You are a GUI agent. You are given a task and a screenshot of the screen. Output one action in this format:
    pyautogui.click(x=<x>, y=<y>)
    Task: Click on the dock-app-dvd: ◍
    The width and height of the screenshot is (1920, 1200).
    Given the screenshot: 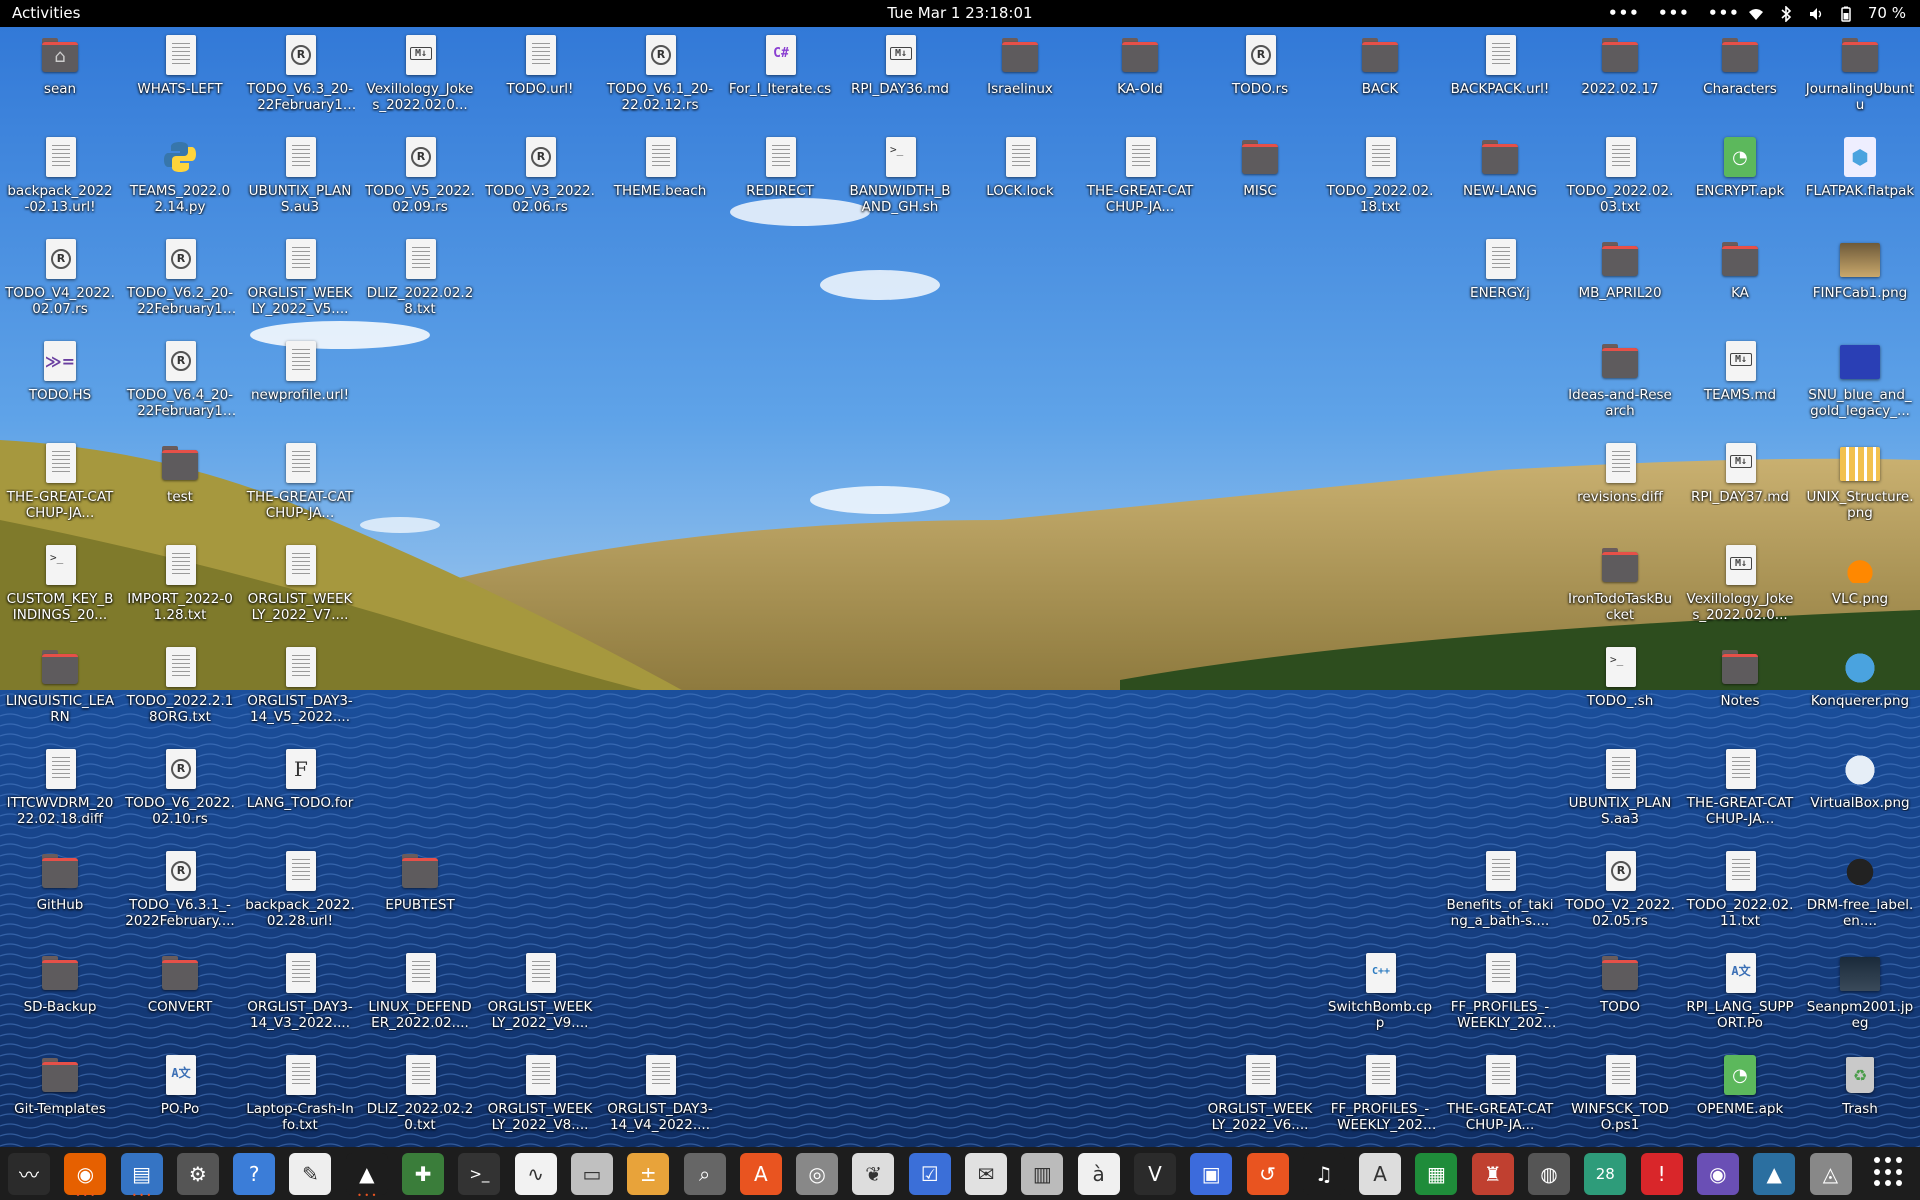 What is the action you would take?
    pyautogui.click(x=1549, y=1173)
    